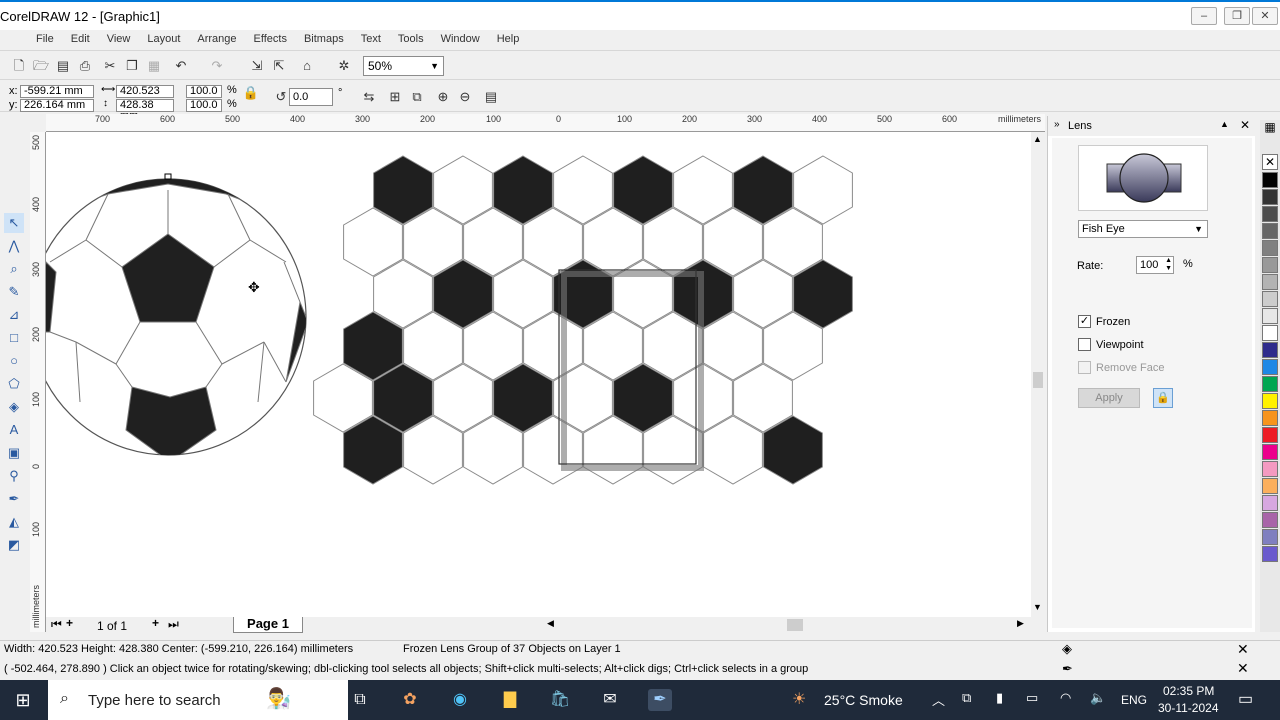 The height and width of the screenshot is (720, 1280). What do you see at coordinates (181, 66) in the screenshot?
I see `undo-icon: ↶` at bounding box center [181, 66].